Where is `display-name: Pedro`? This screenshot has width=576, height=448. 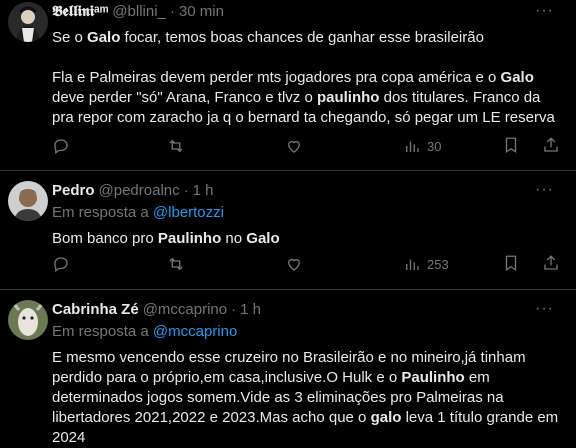
display-name: Pedro is located at coordinates (73, 191).